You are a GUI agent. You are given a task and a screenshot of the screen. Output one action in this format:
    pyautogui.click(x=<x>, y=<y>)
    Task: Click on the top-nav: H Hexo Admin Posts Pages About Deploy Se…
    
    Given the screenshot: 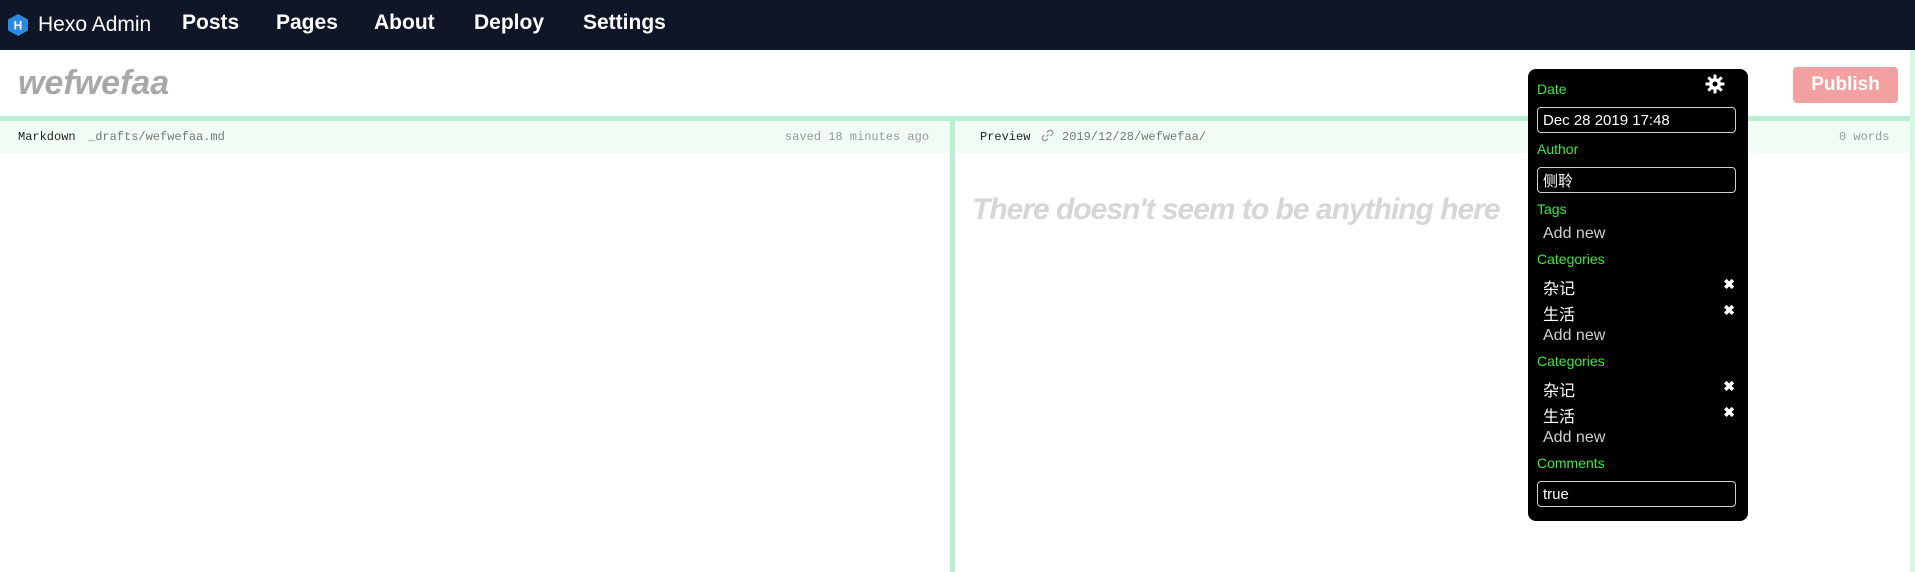 What is the action you would take?
    pyautogui.click(x=957, y=25)
    